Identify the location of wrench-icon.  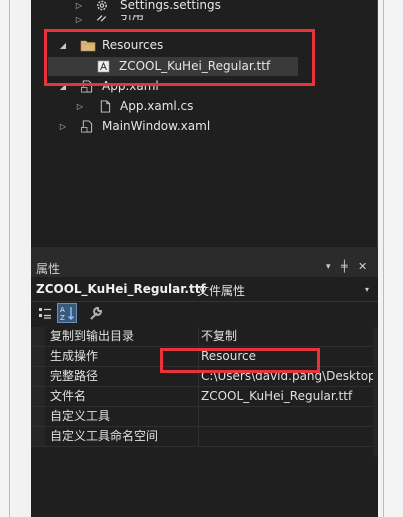
(96, 313).